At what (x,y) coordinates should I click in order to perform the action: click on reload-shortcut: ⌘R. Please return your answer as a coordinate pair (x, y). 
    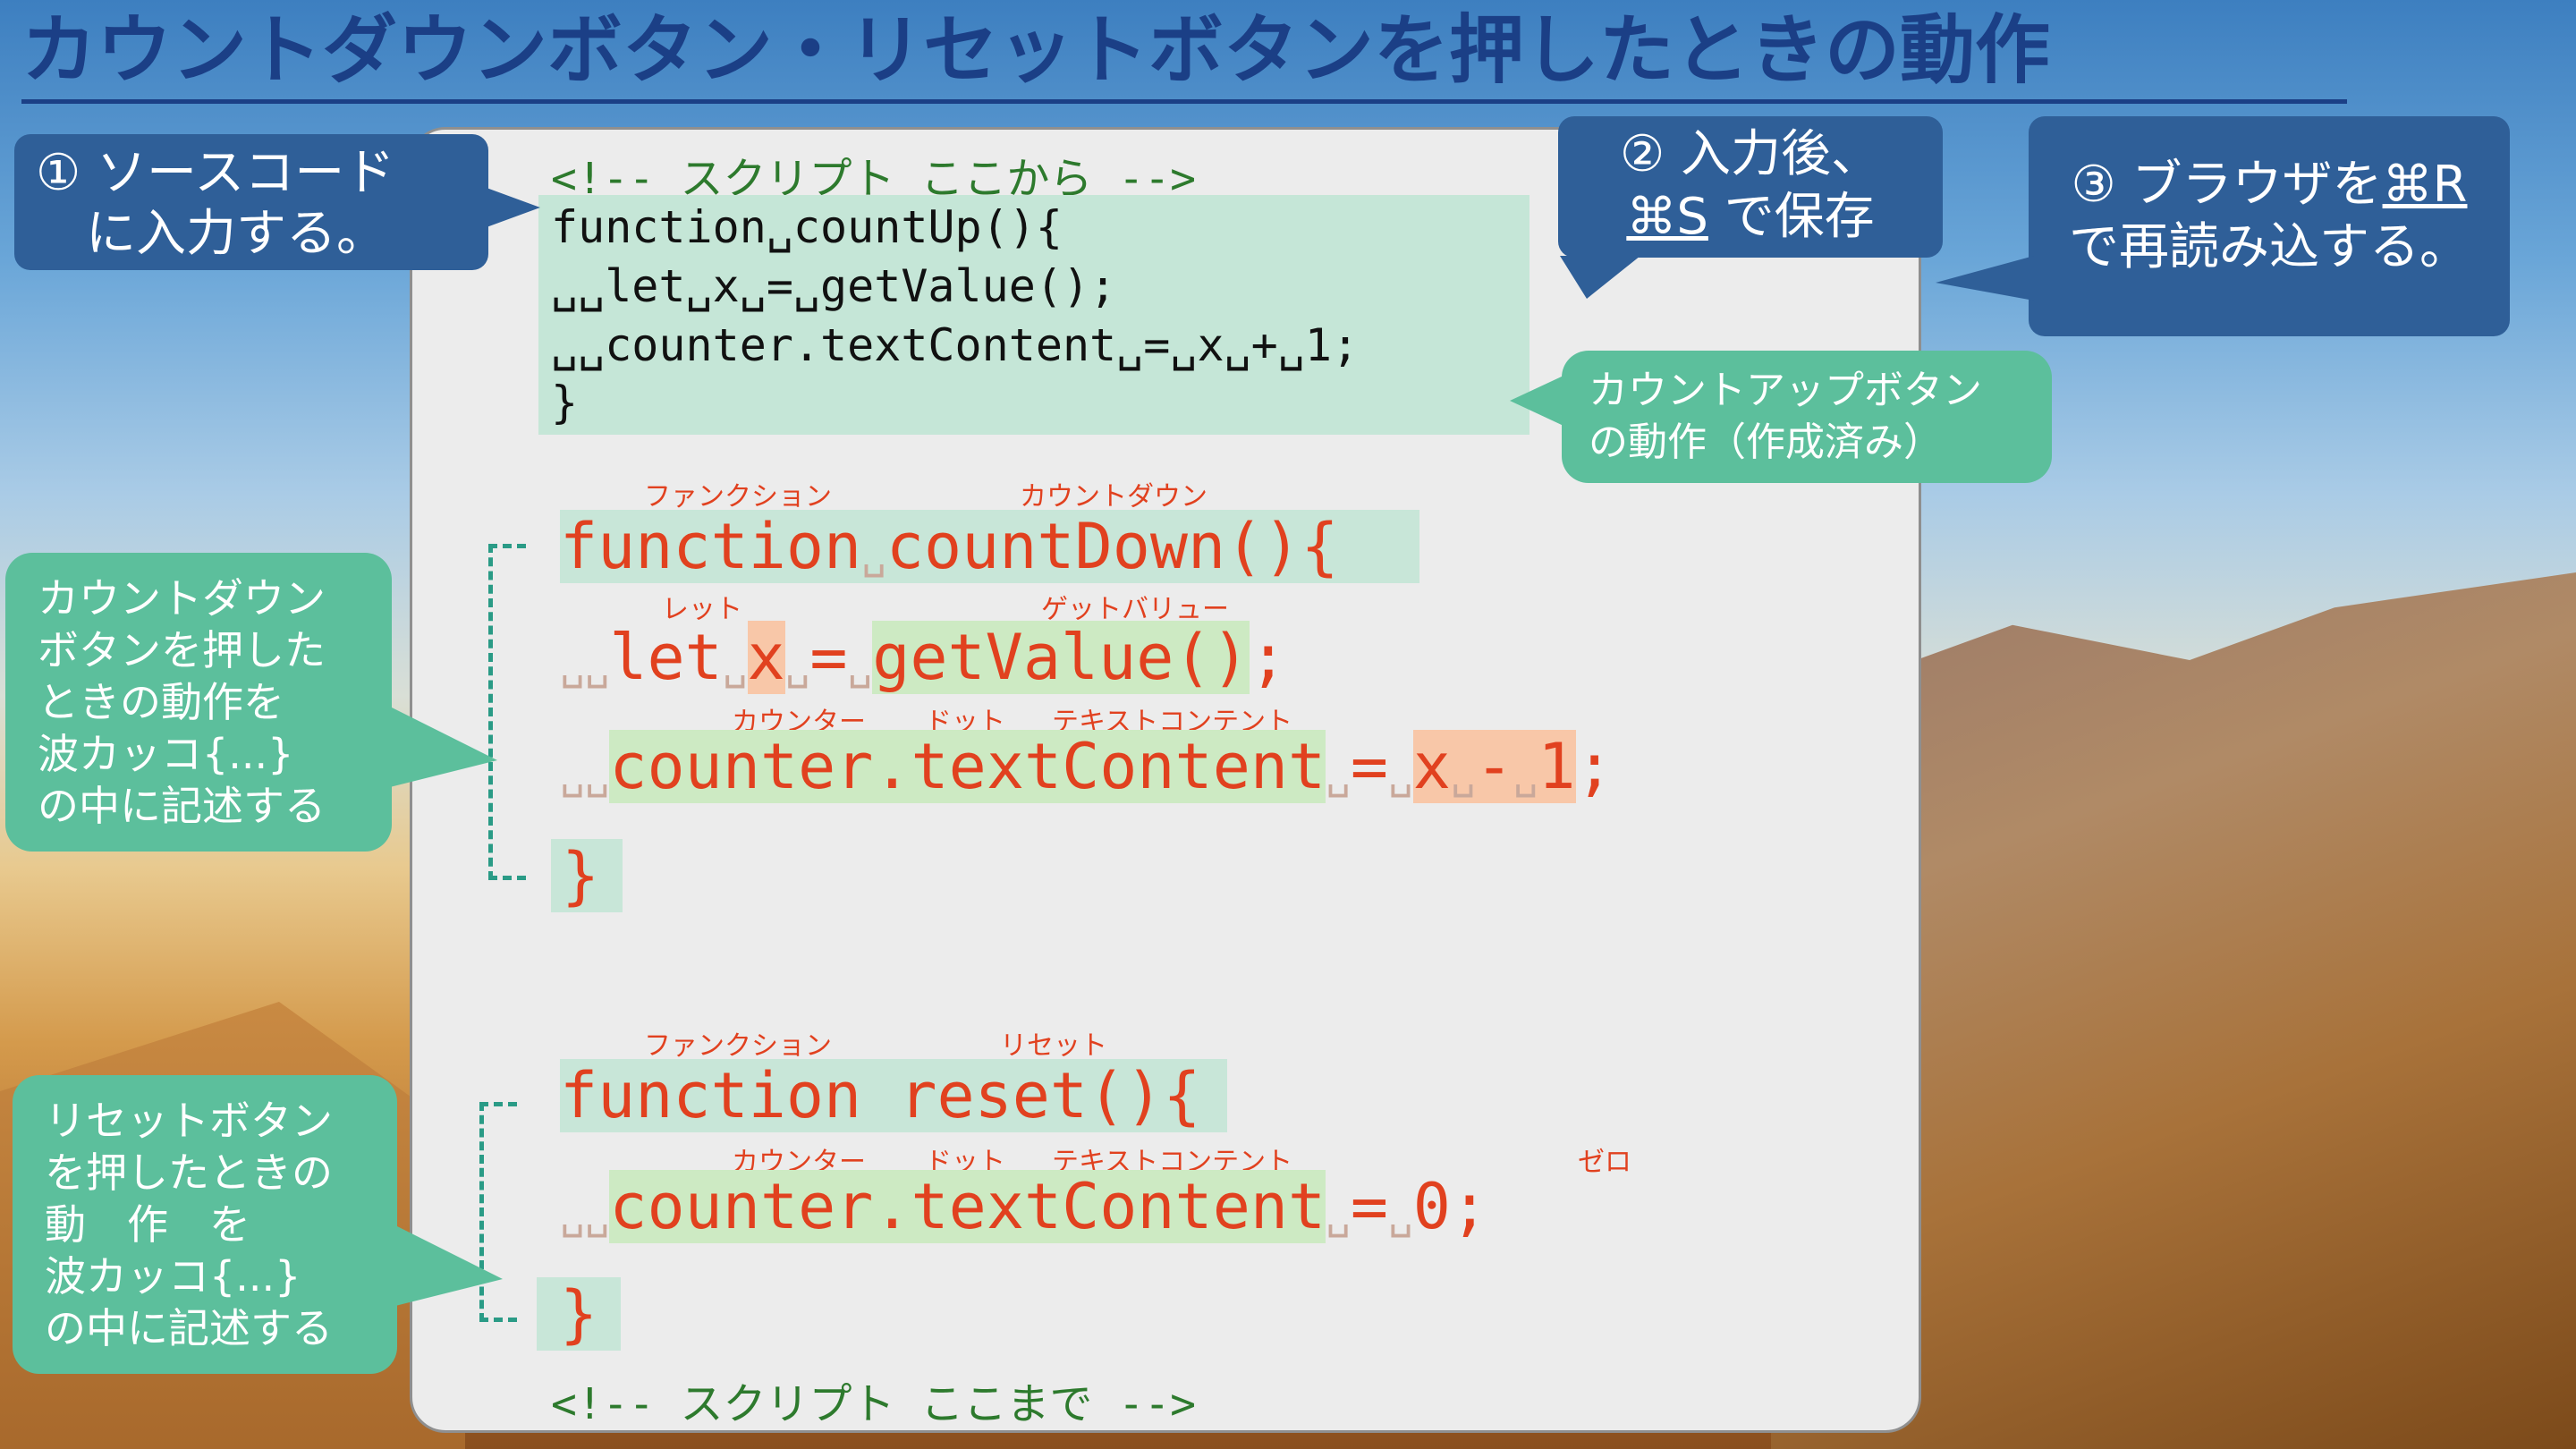
    Looking at the image, I should click on (2425, 185).